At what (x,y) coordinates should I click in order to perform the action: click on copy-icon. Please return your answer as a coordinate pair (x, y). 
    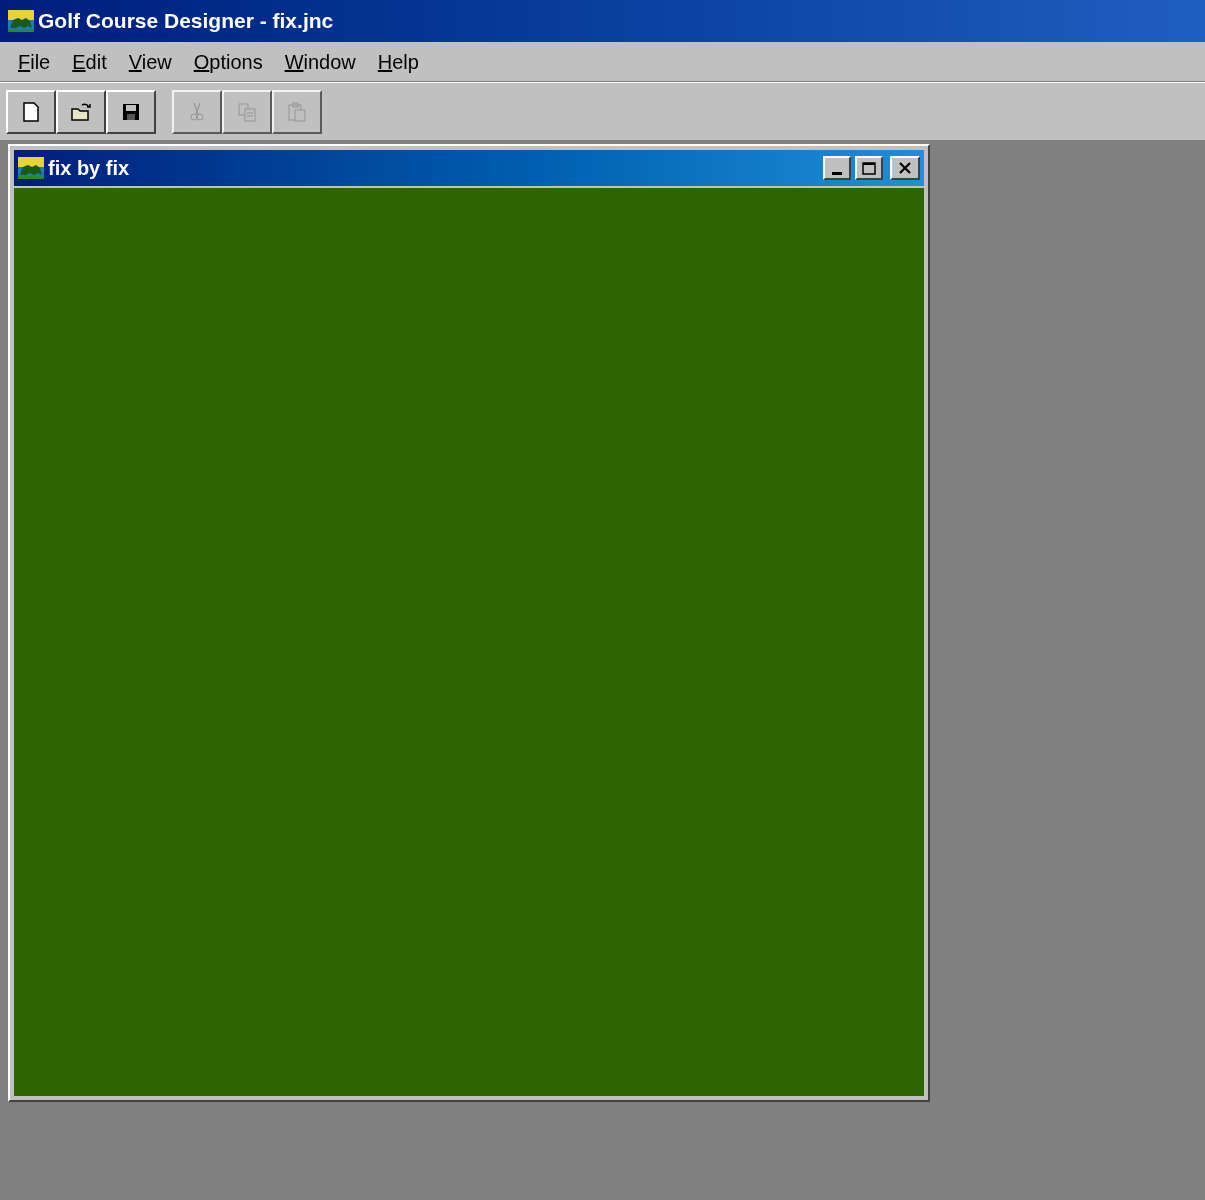
    Looking at the image, I should click on (247, 111).